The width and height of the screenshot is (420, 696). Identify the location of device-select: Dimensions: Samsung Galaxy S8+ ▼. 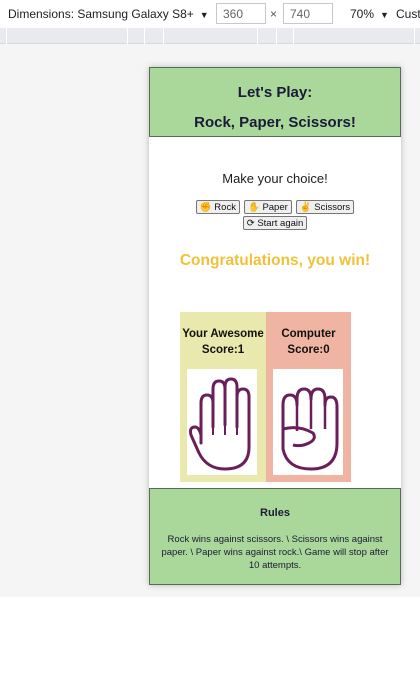
(108, 14).